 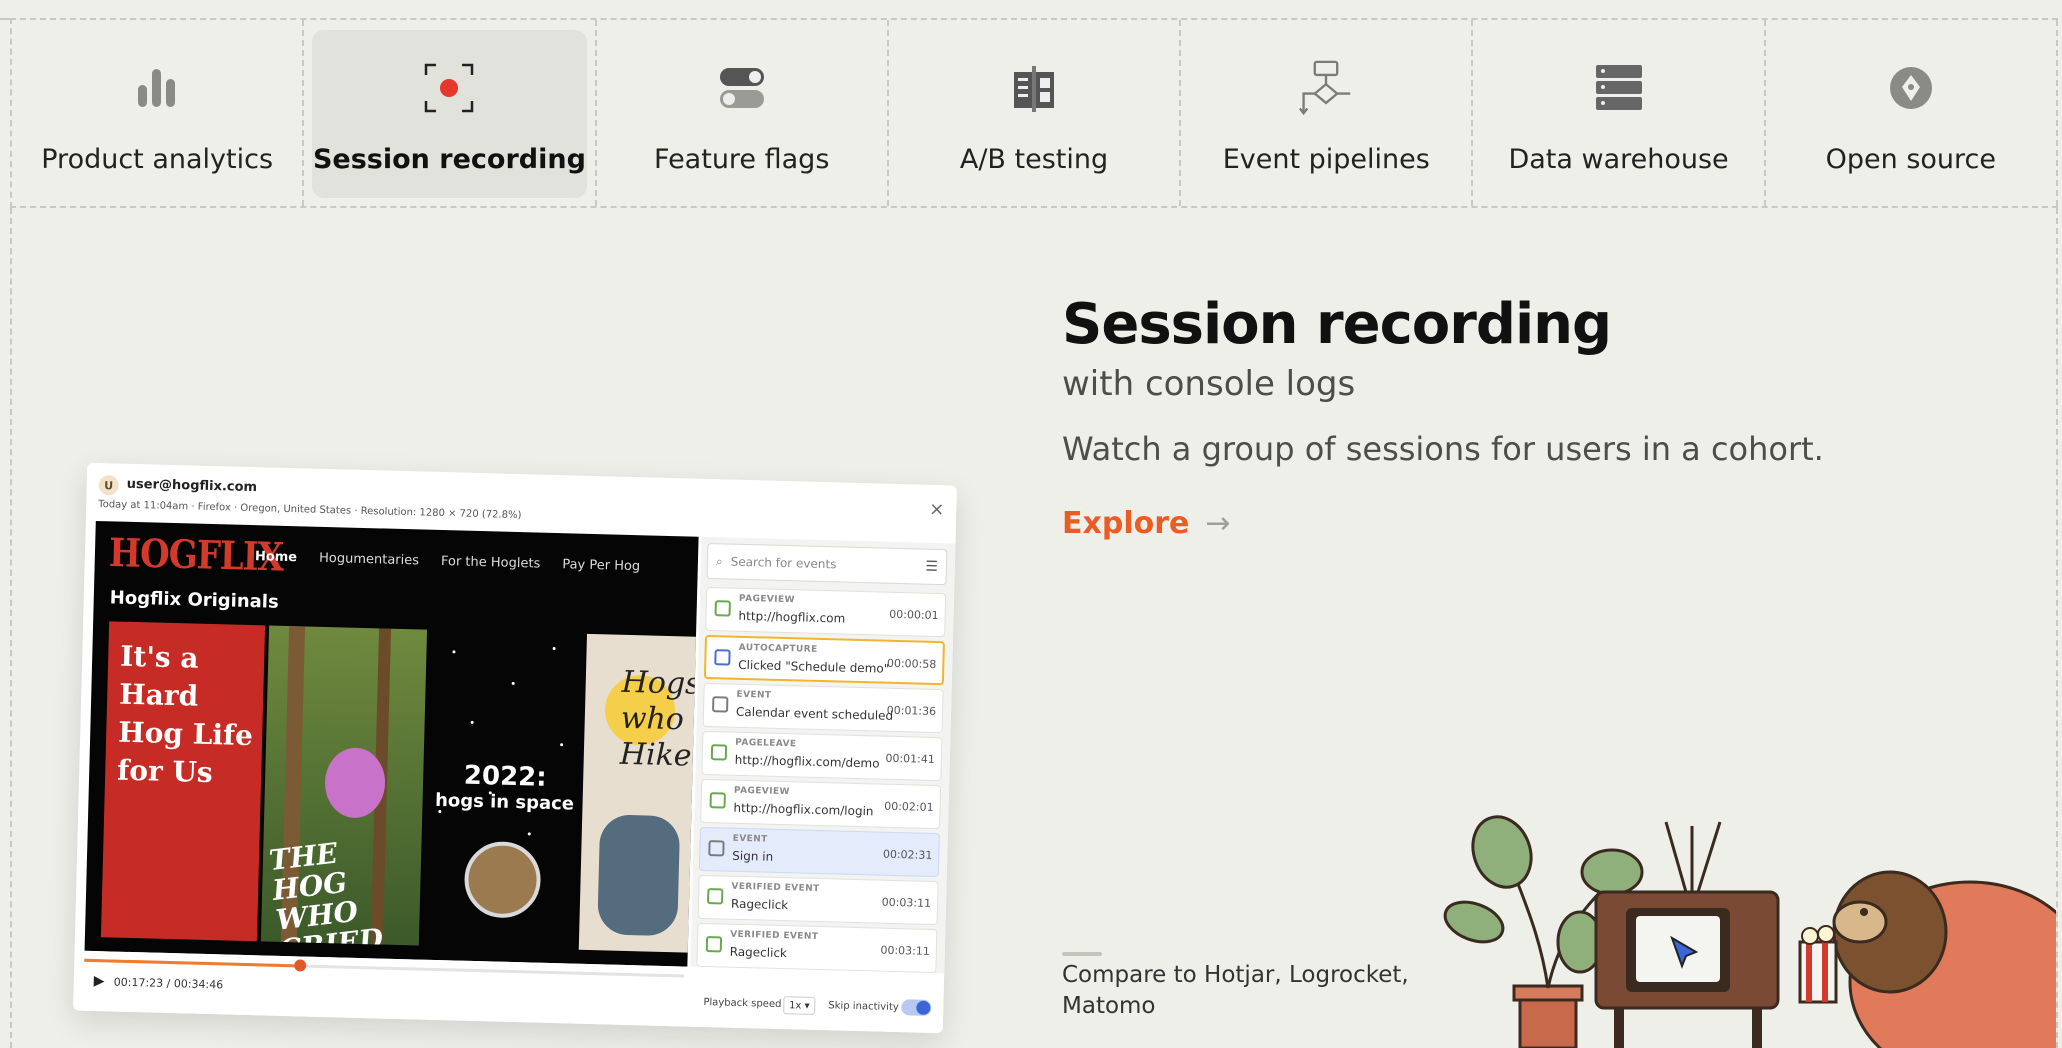 I want to click on poster-title: THE HOG WHO CRIED WOLF, so click(x=326, y=891).